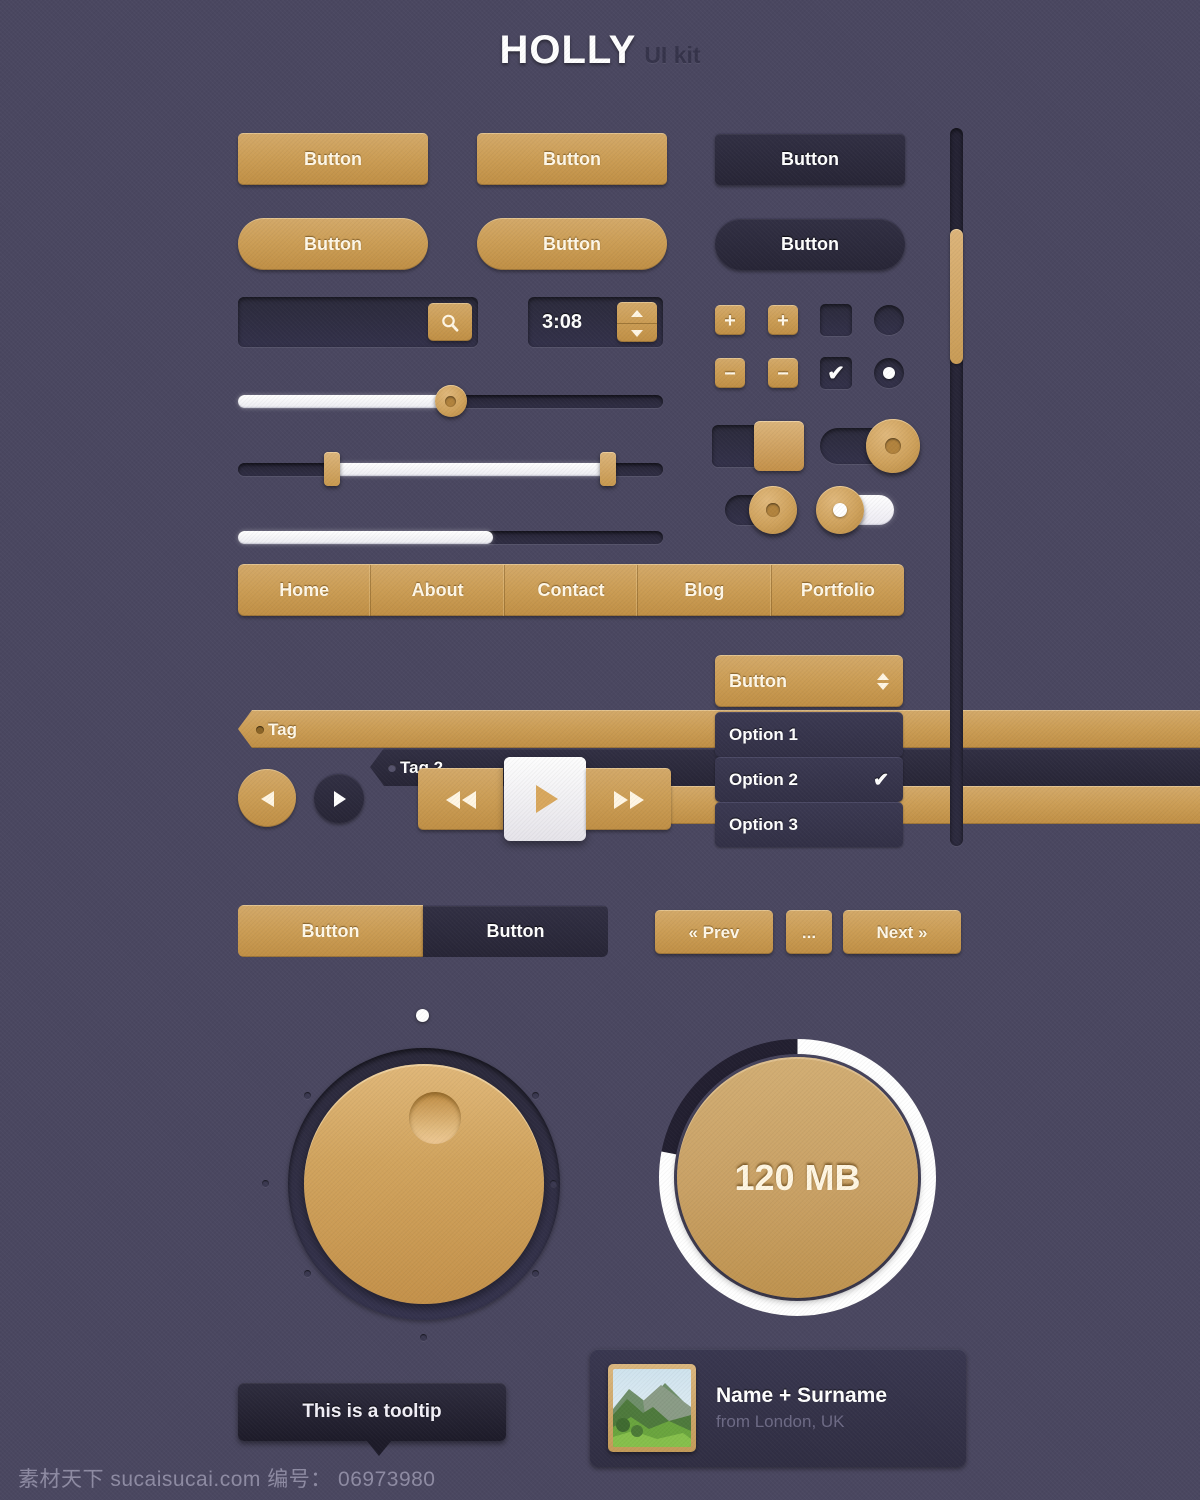 The height and width of the screenshot is (1500, 1200). I want to click on fast-forward-button, so click(628, 799).